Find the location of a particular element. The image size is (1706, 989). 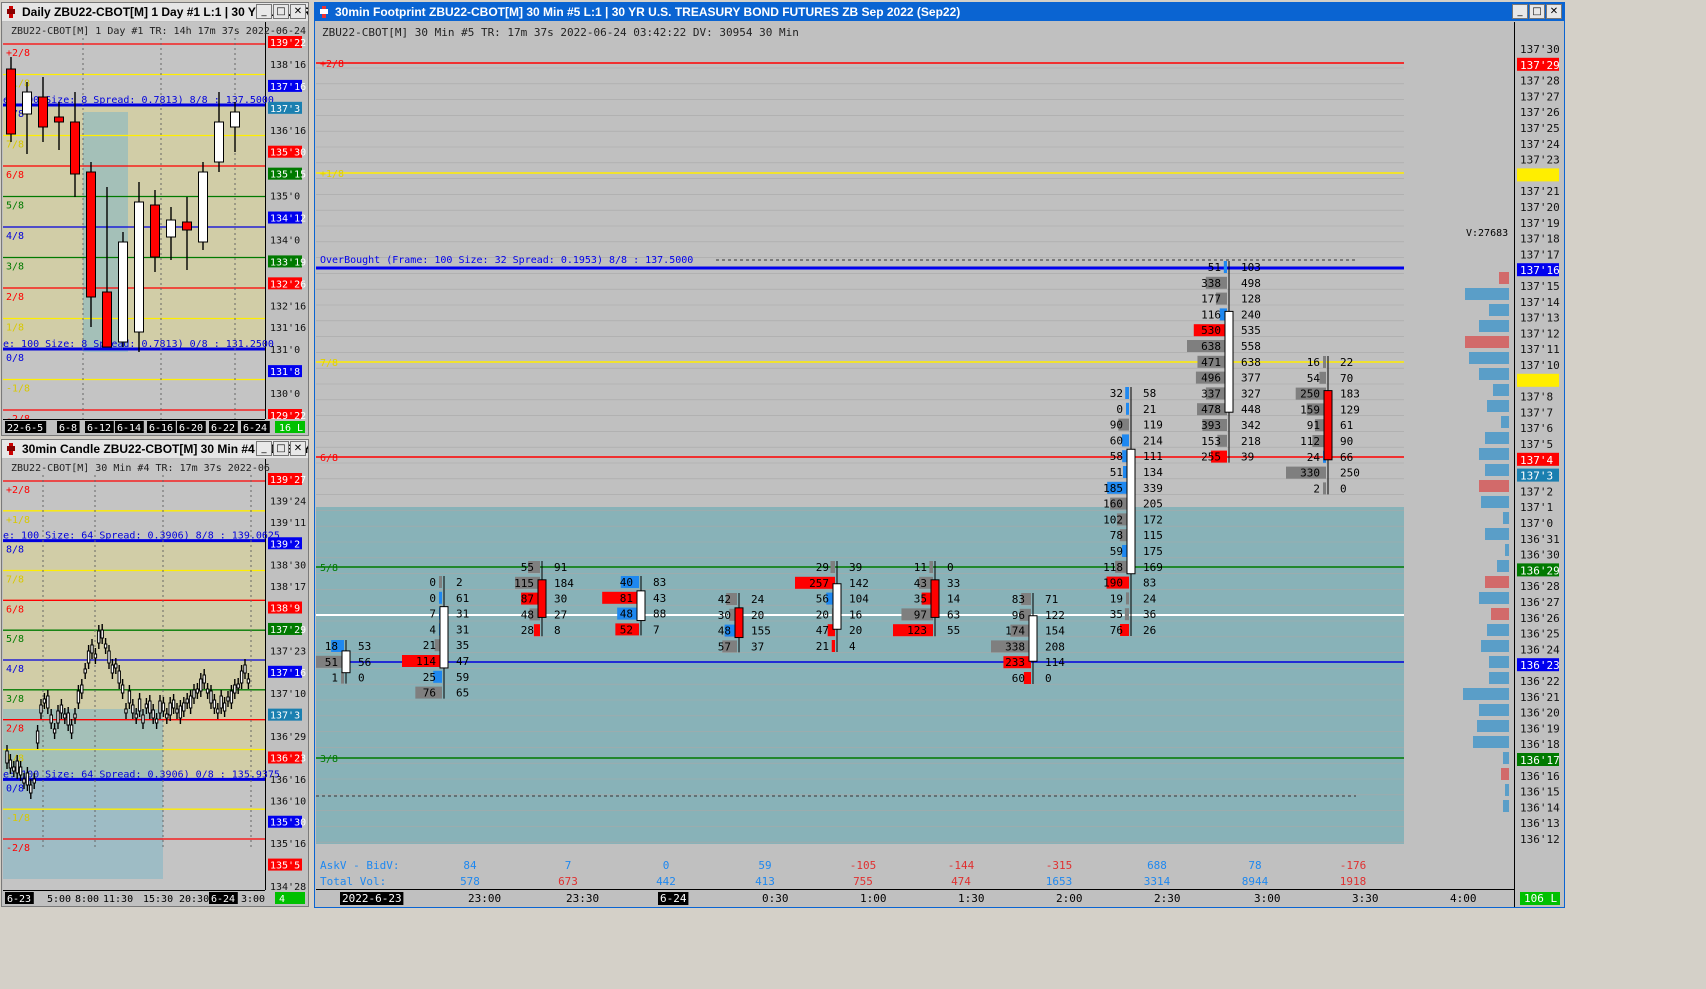

price-tag-label: 135'5 is located at coordinates (285, 866).